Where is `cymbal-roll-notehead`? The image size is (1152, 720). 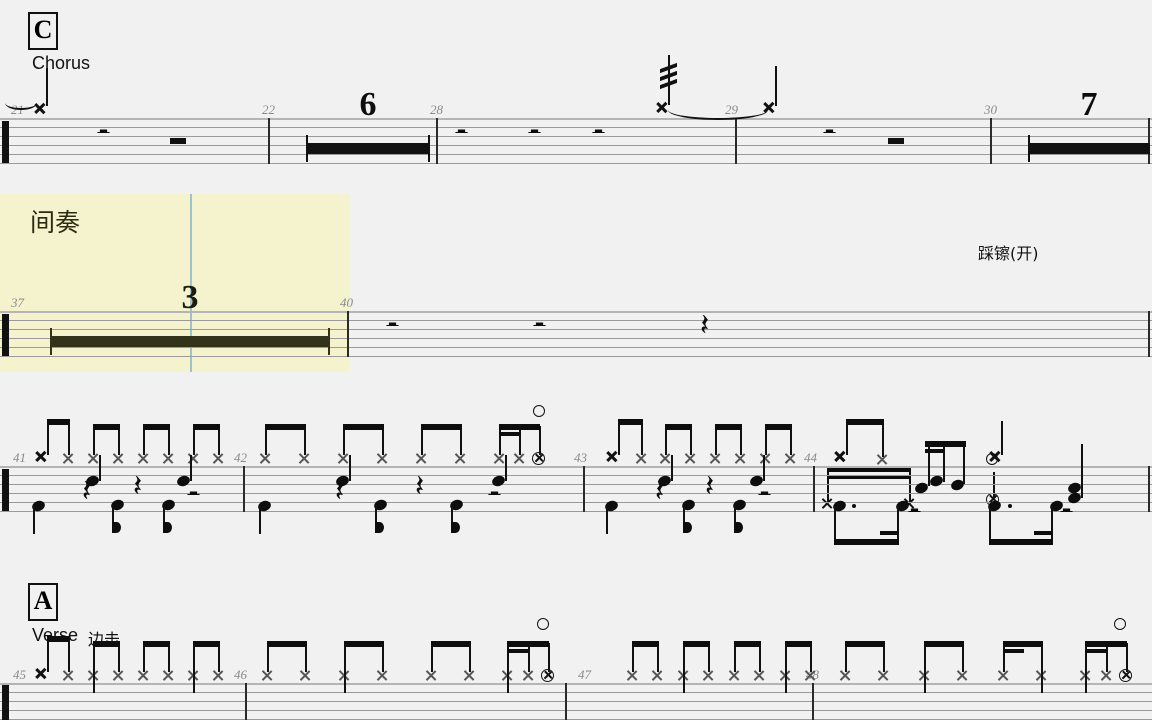
cymbal-roll-notehead is located at coordinates (661, 107).